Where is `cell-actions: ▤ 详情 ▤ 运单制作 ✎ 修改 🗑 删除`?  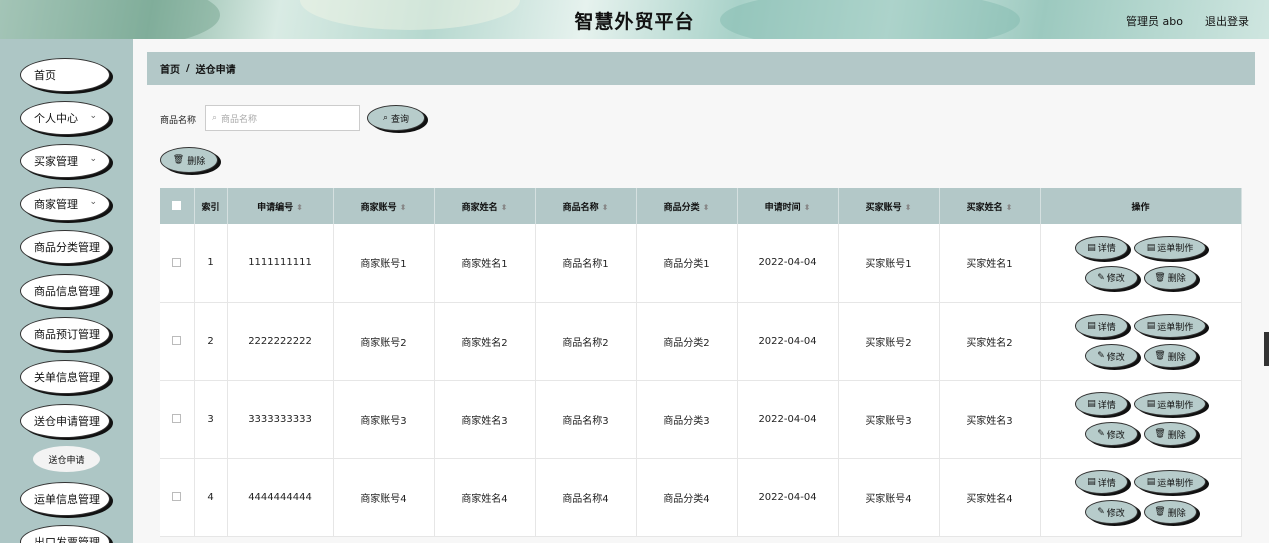 cell-actions: ▤ 详情 ▤ 运单制作 ✎ 修改 🗑 删除 is located at coordinates (1141, 341).